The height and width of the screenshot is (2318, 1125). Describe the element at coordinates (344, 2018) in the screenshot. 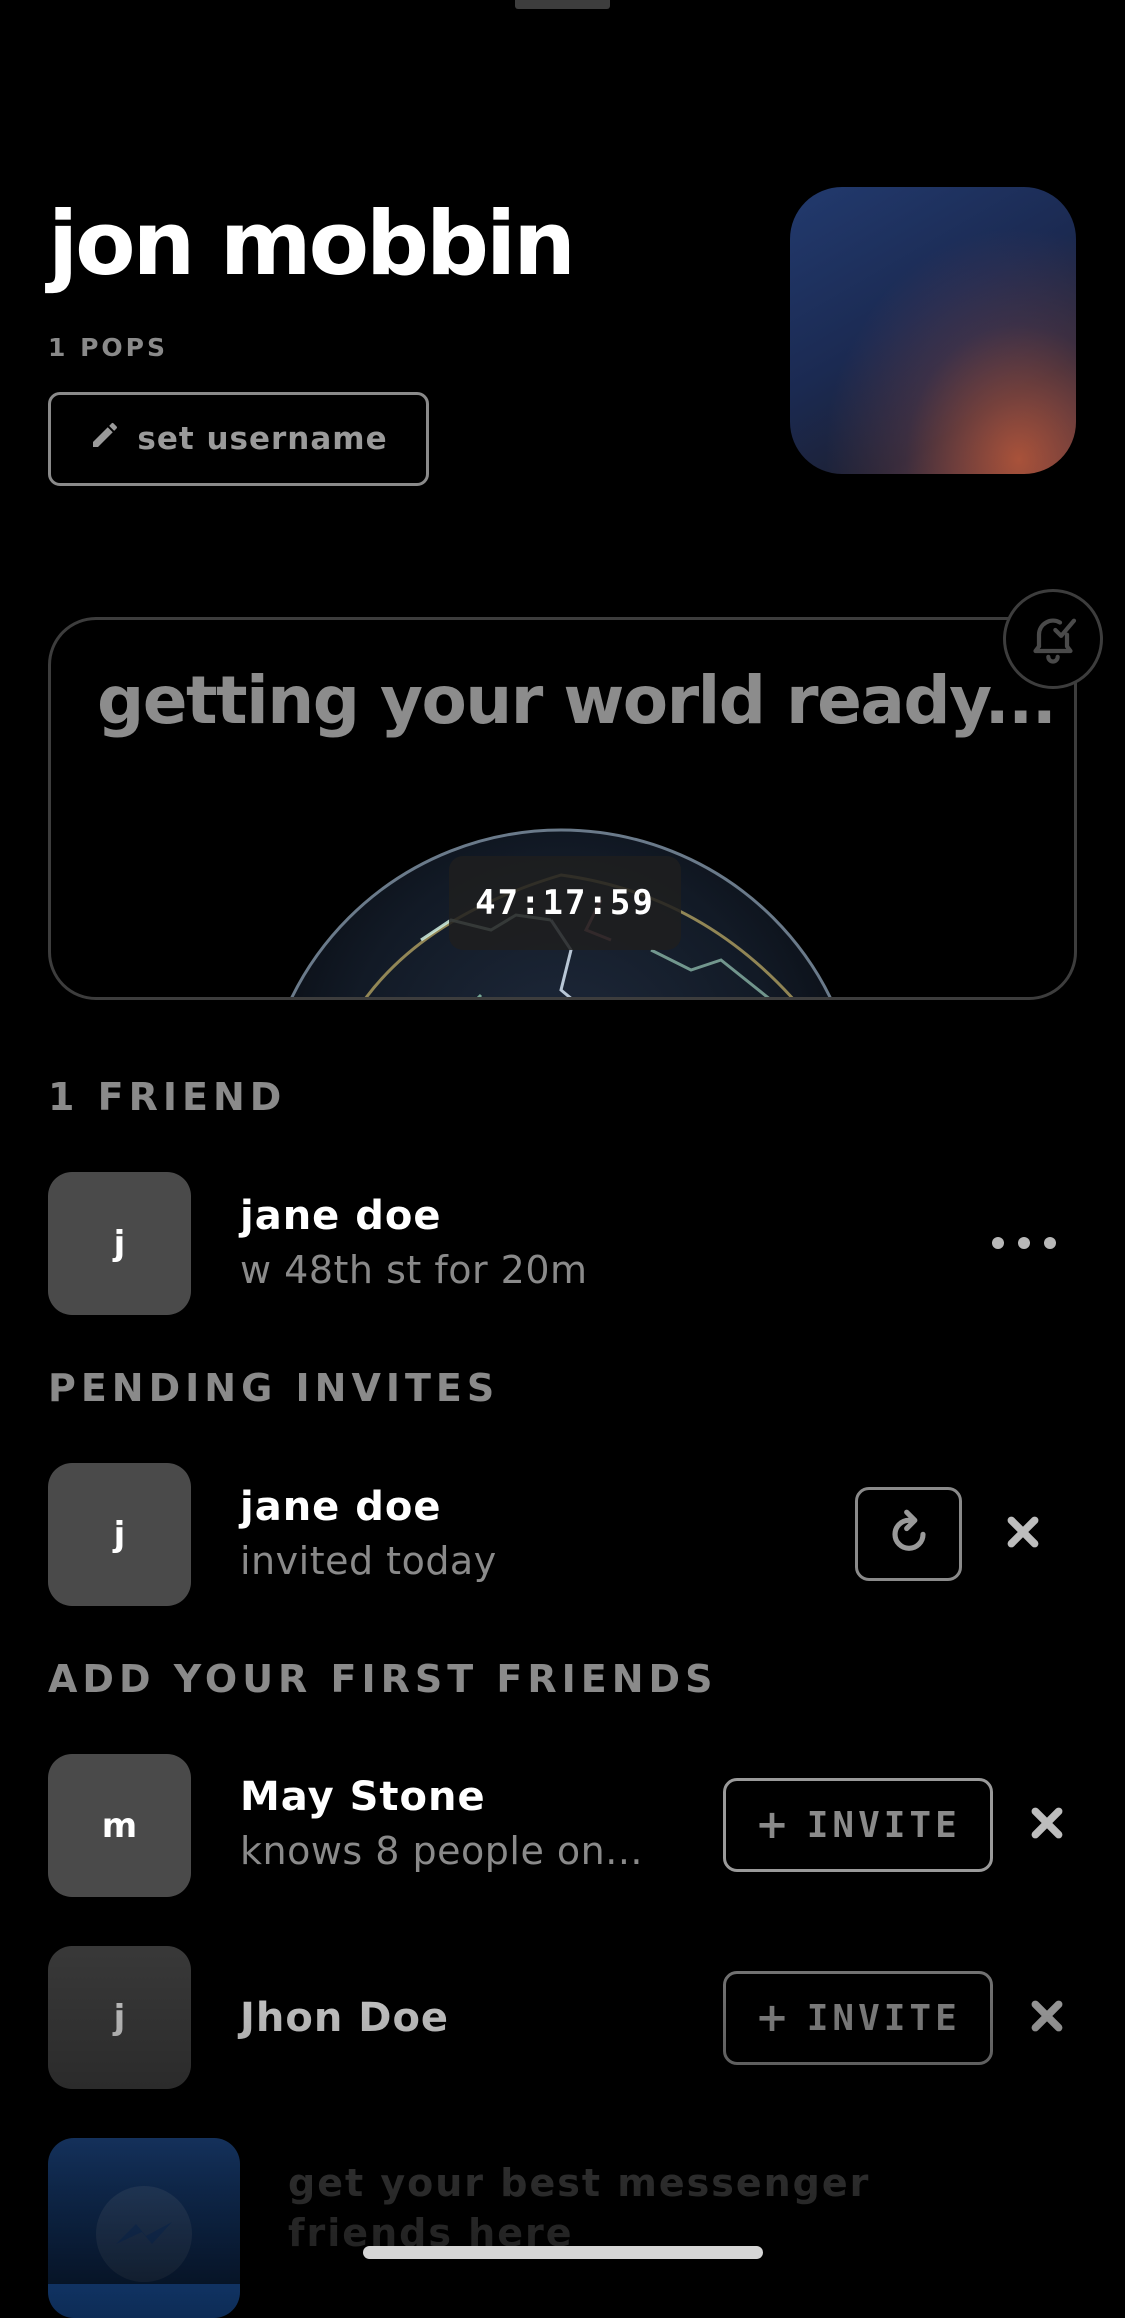

I see `suggestion-name: Jhon Doe` at that location.